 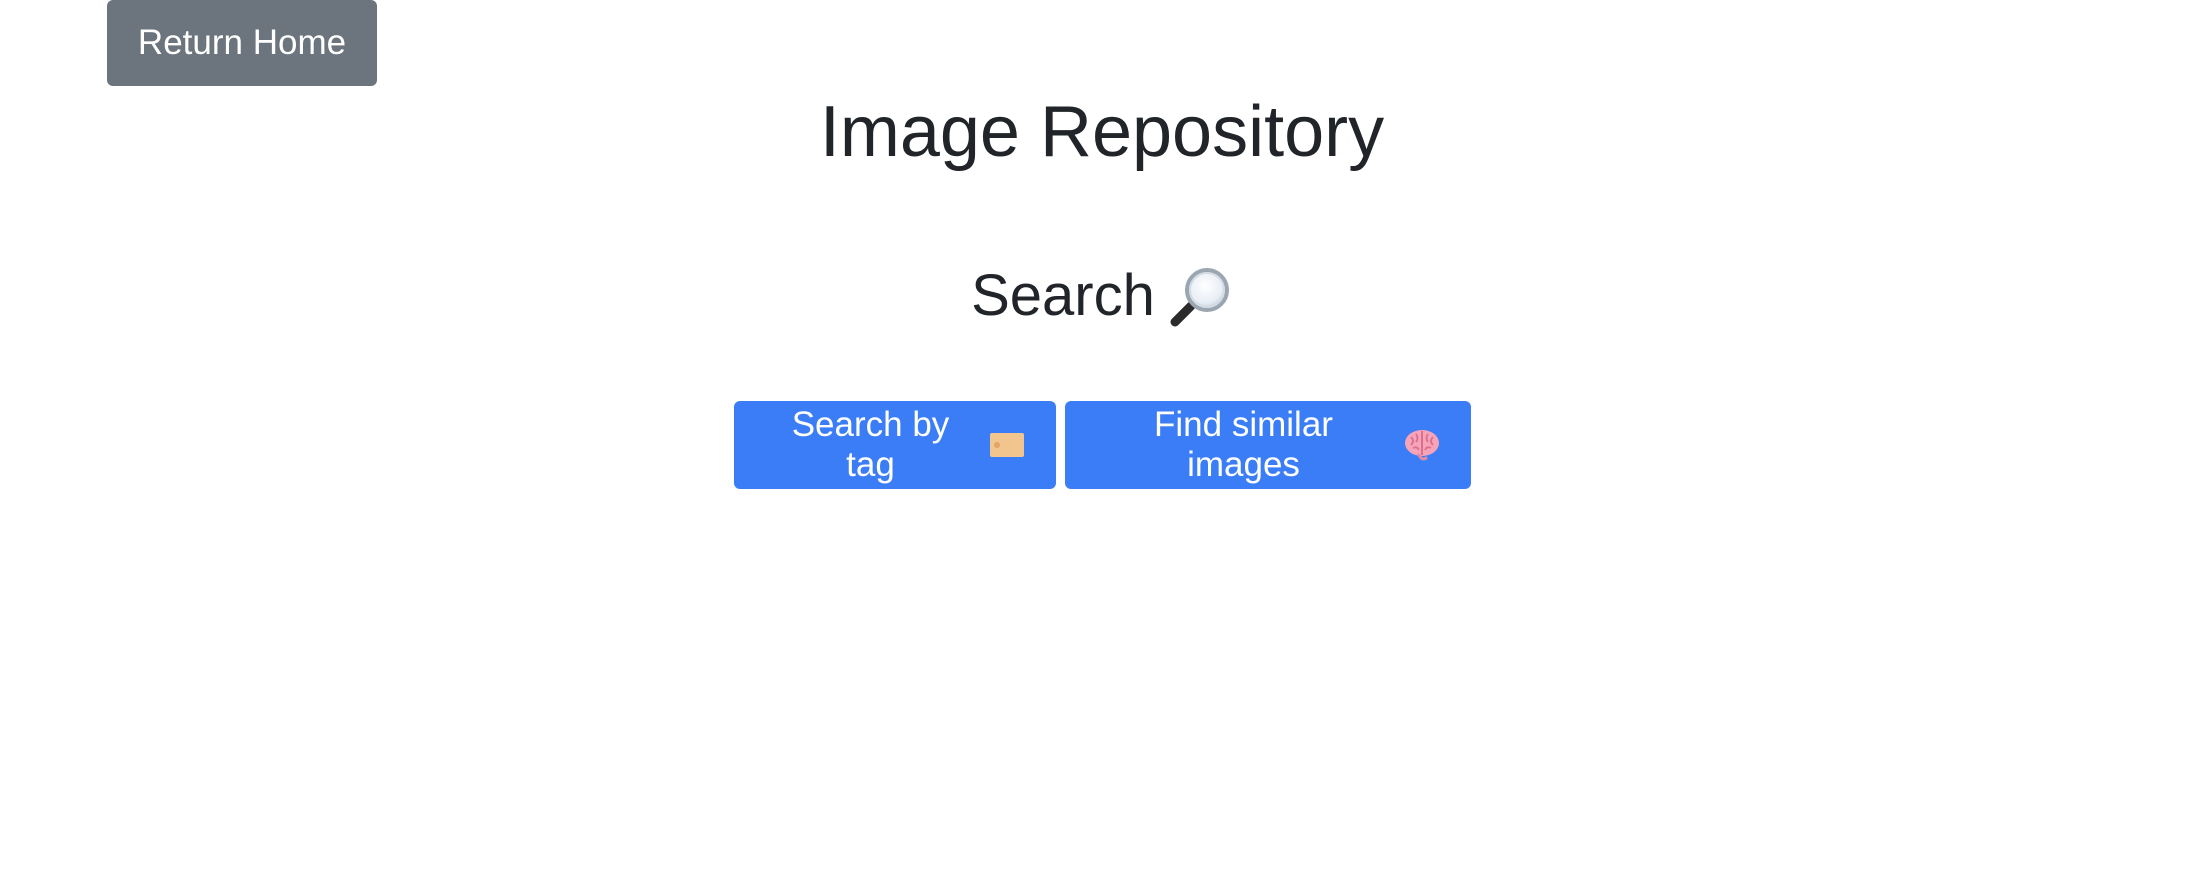 I want to click on magnifying-glass-icon, so click(x=1201, y=296).